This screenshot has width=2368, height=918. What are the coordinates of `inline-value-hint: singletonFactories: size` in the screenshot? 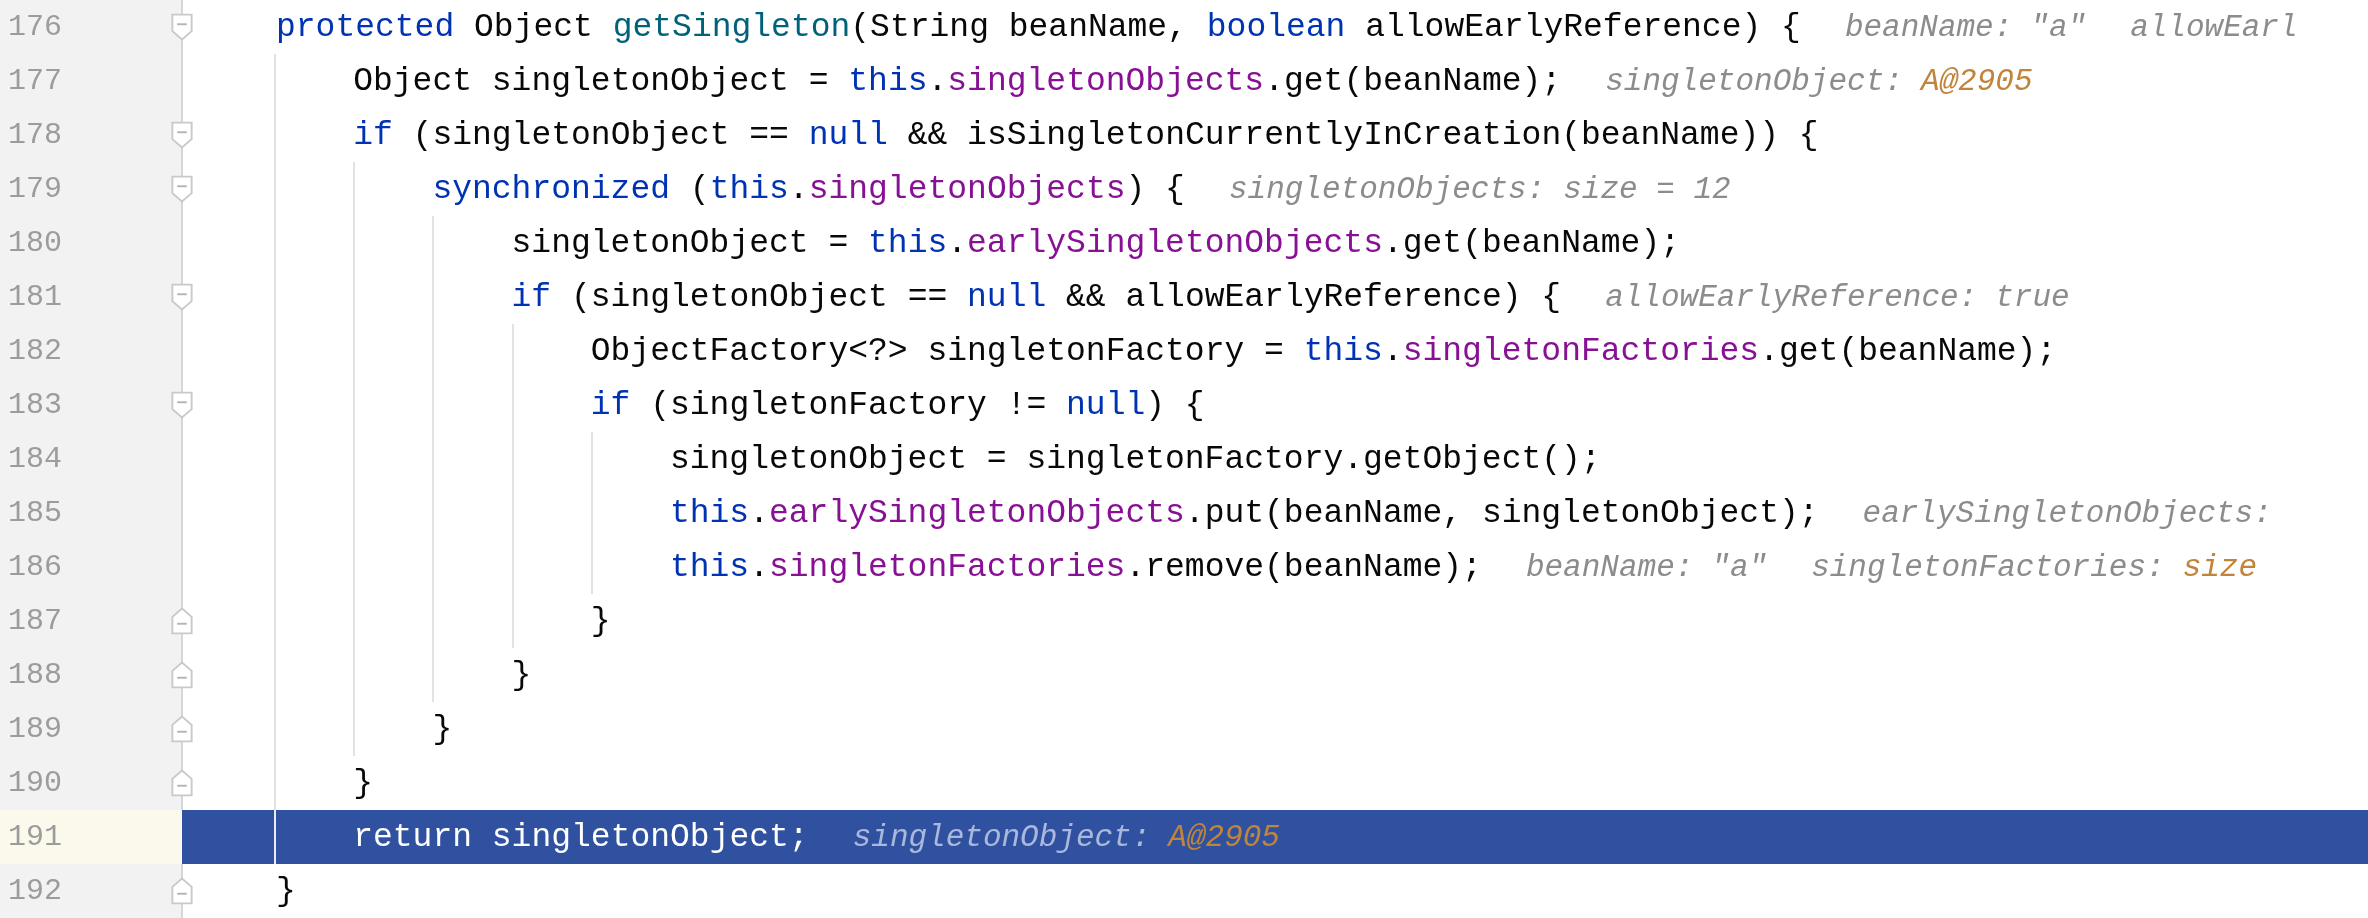 It's located at (2034, 567).